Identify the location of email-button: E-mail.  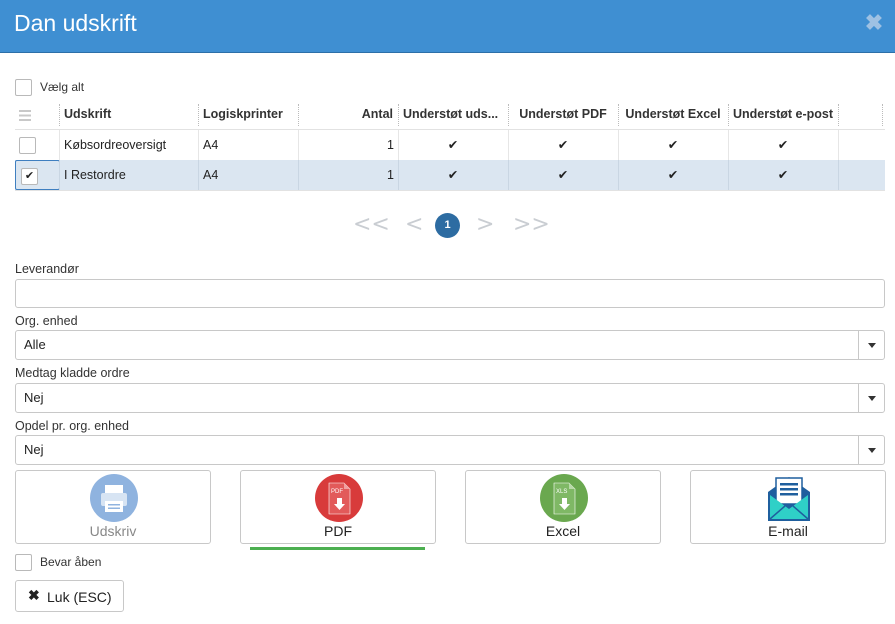
(788, 507).